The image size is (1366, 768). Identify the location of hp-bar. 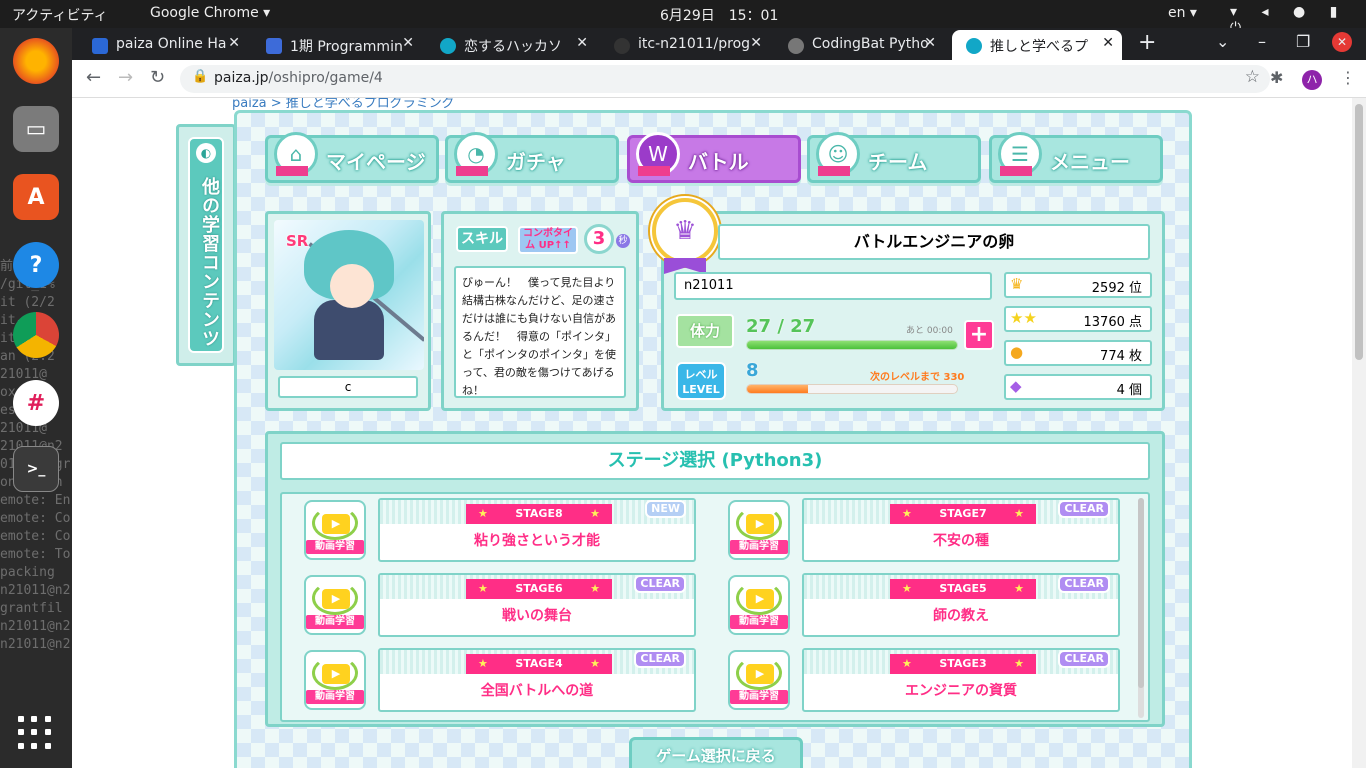
(852, 345).